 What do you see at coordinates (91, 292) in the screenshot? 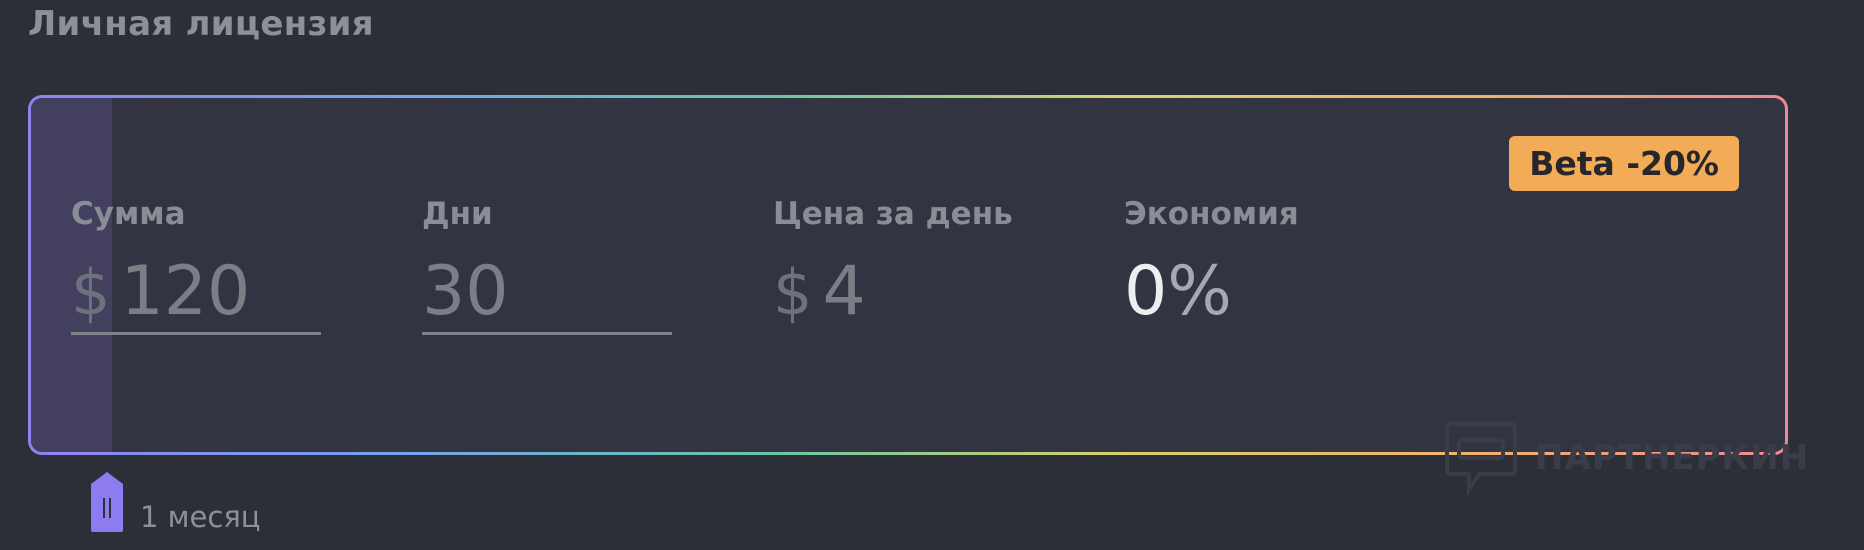
I see `amount-currency: $` at bounding box center [91, 292].